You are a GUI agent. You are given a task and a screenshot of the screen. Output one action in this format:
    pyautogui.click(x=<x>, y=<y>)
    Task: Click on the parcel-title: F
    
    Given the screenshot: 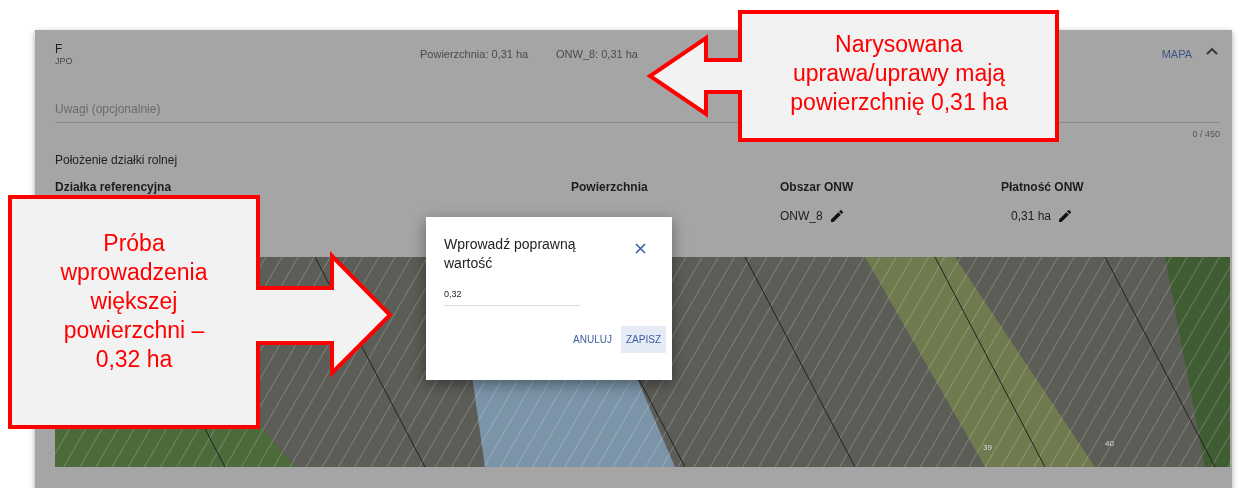 What is the action you would take?
    pyautogui.click(x=59, y=49)
    